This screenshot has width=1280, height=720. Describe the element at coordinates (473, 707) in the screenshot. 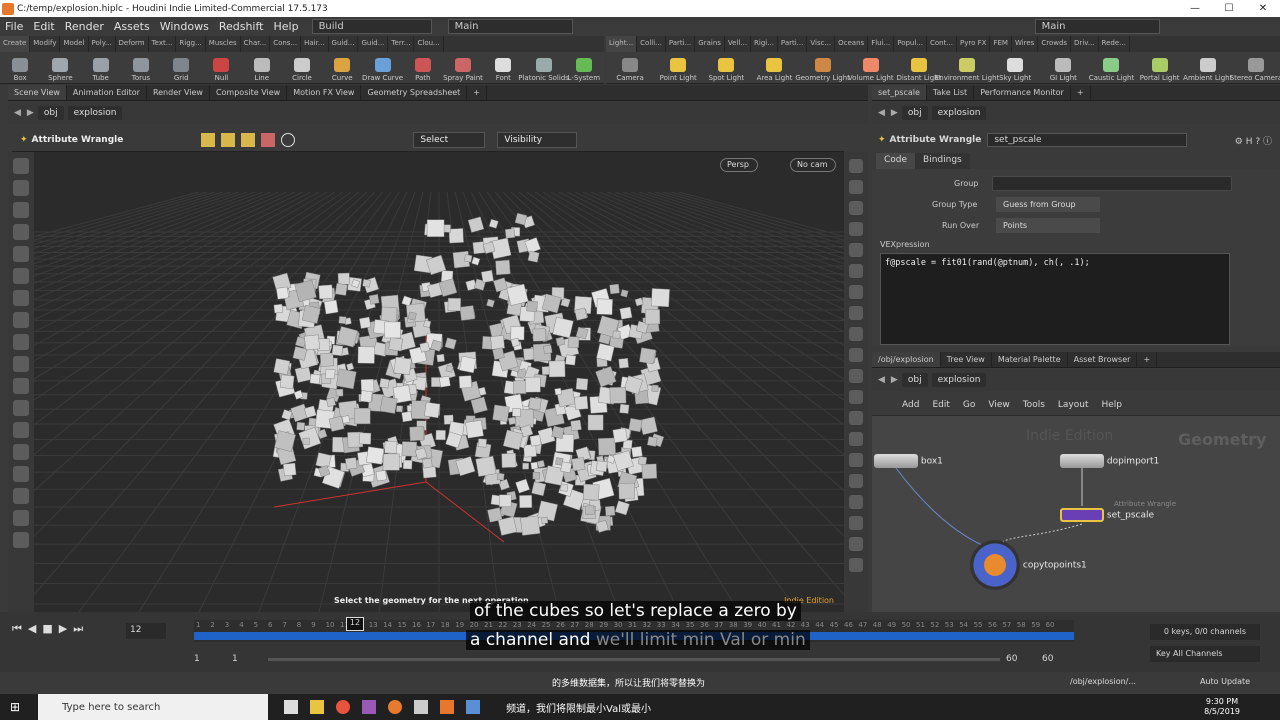

I see `notepad-icon` at that location.